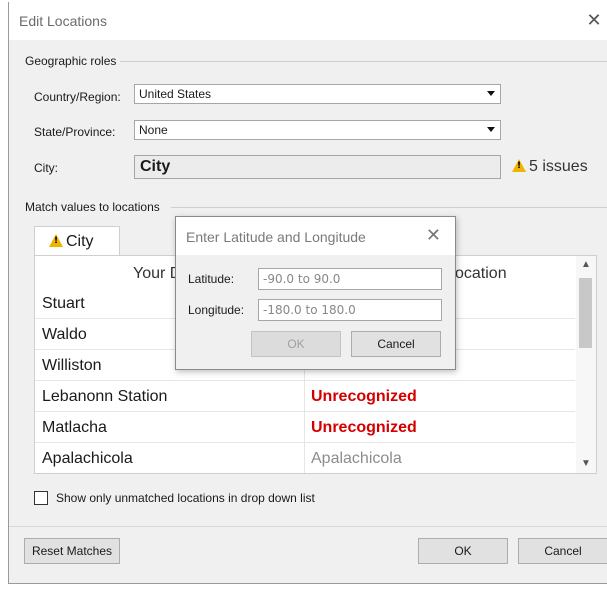  Describe the element at coordinates (317, 94) in the screenshot. I see `country-select: United States` at that location.